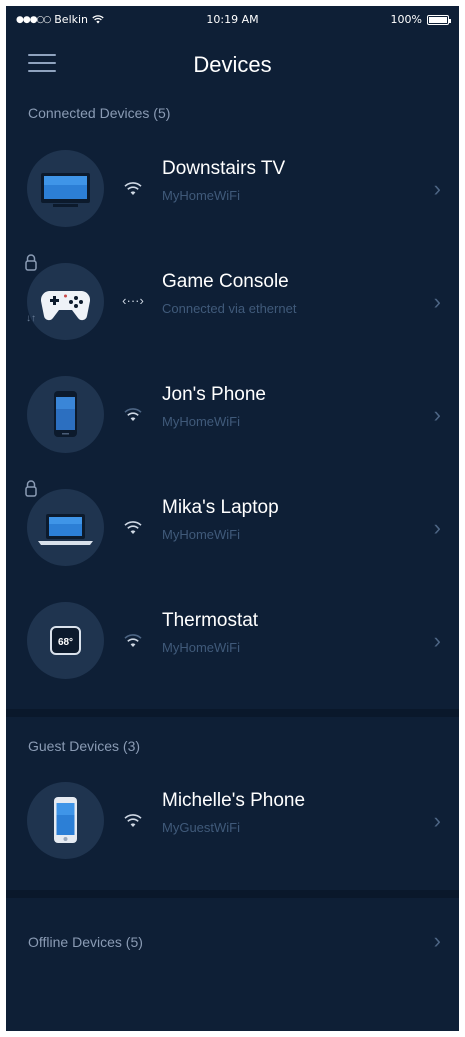 The image size is (465, 1037). What do you see at coordinates (65, 306) in the screenshot?
I see `gamepad-icon` at bounding box center [65, 306].